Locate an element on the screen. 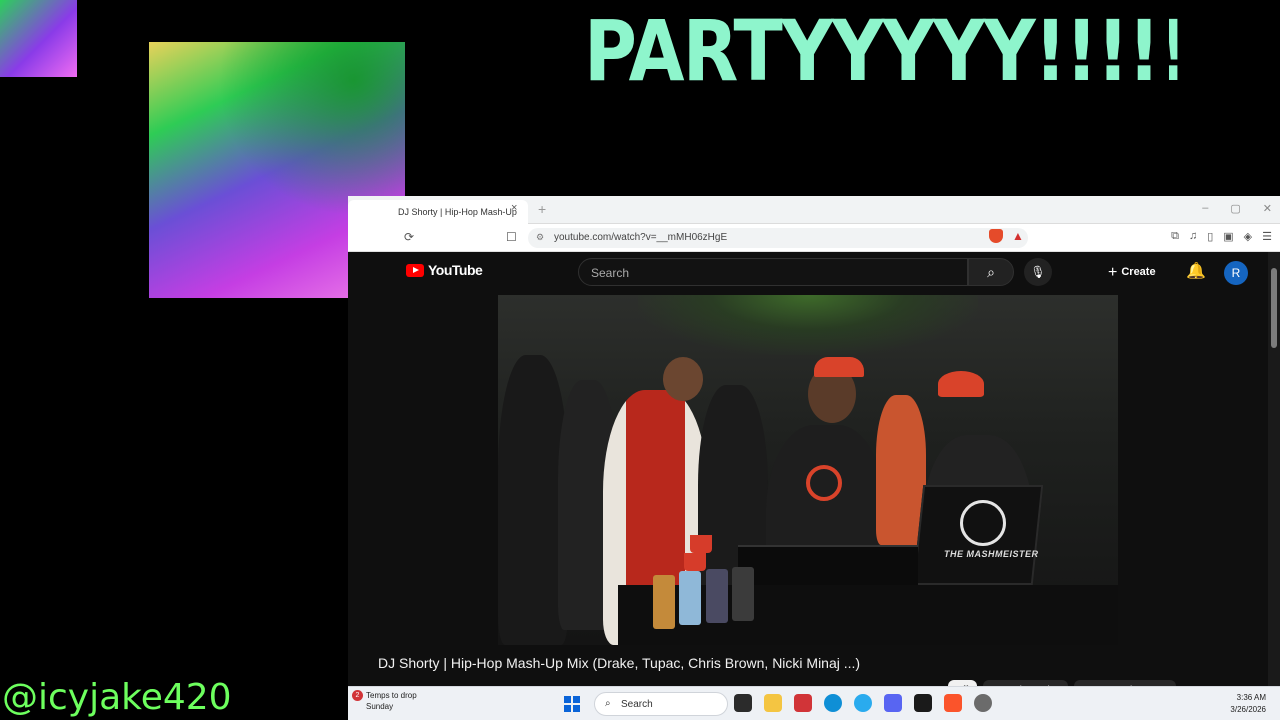 This screenshot has width=1280, height=720. new-tab-button: + is located at coordinates (542, 209).